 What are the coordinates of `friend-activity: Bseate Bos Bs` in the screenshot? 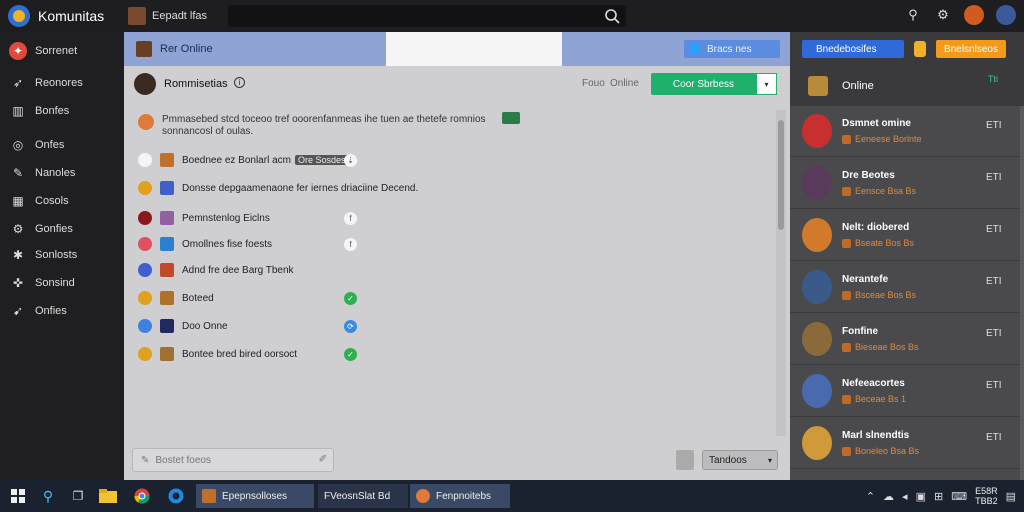 It's located at (878, 243).